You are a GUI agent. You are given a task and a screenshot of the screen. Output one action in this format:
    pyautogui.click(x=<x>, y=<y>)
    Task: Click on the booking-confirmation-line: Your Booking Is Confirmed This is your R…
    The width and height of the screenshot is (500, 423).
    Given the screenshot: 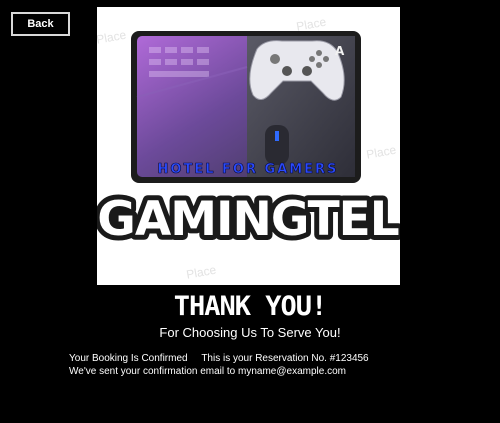 What is the action you would take?
    pyautogui.click(x=219, y=358)
    